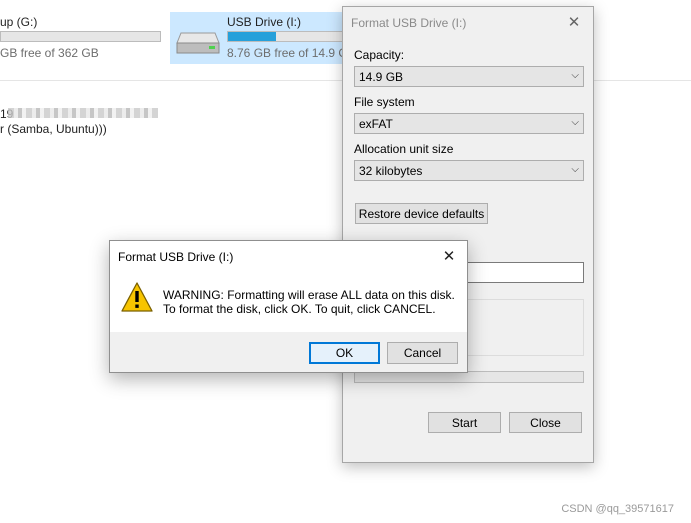 The height and width of the screenshot is (523, 691). Describe the element at coordinates (421, 213) in the screenshot. I see `restore-defaults-button: Restore device defaults` at that location.